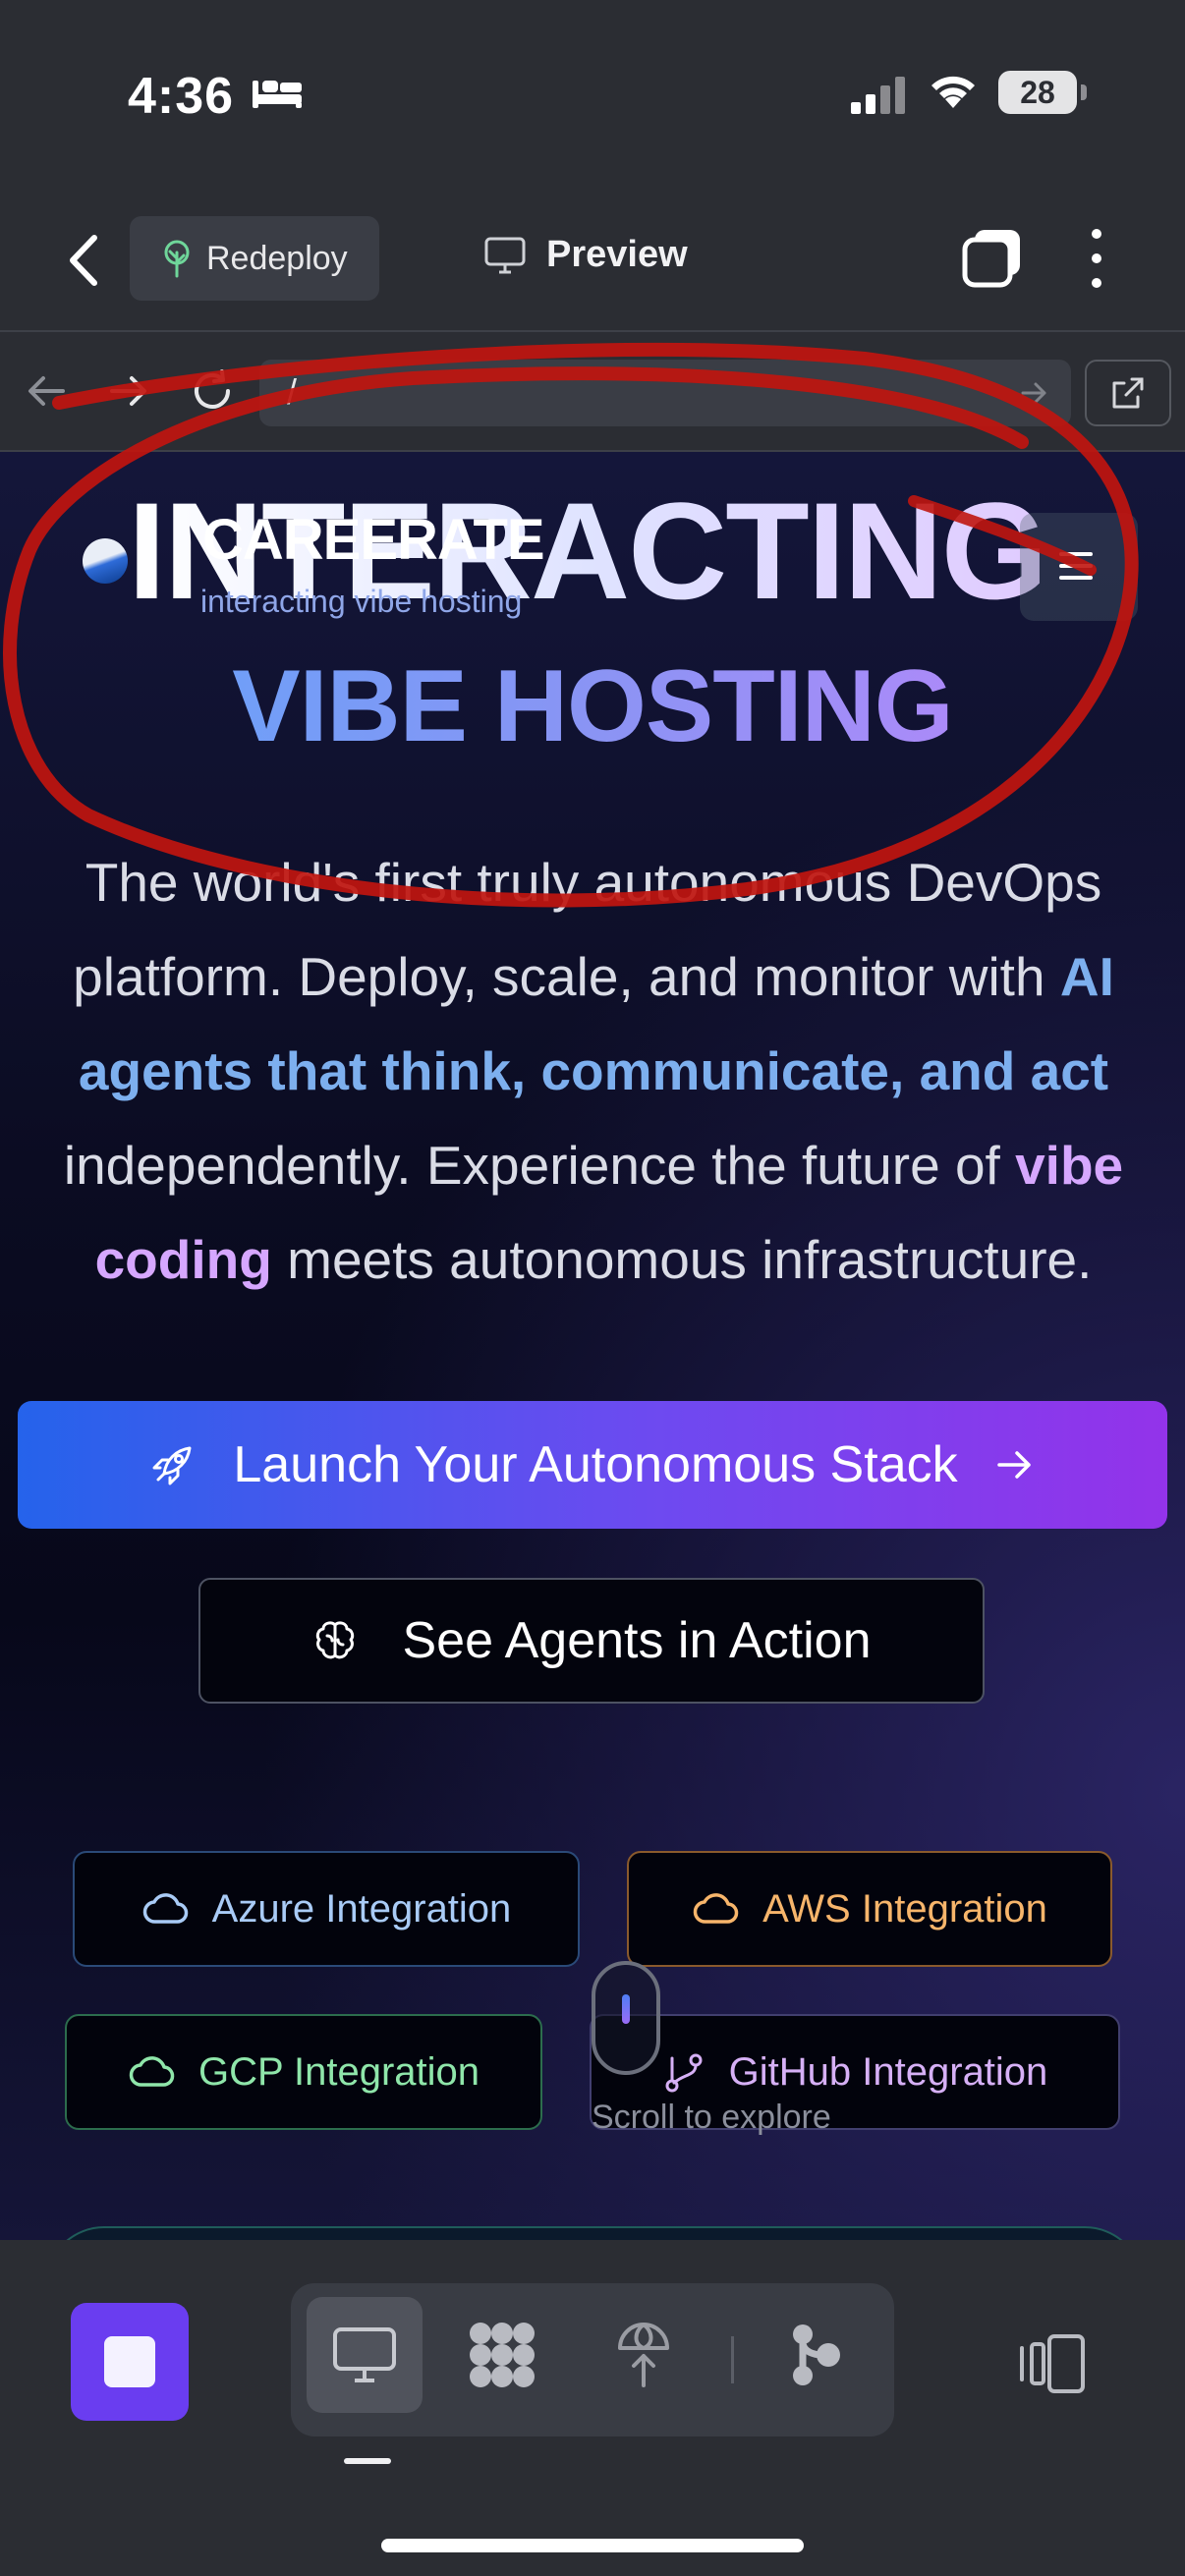  Describe the element at coordinates (592, 2545) in the screenshot. I see `home-indicator` at that location.